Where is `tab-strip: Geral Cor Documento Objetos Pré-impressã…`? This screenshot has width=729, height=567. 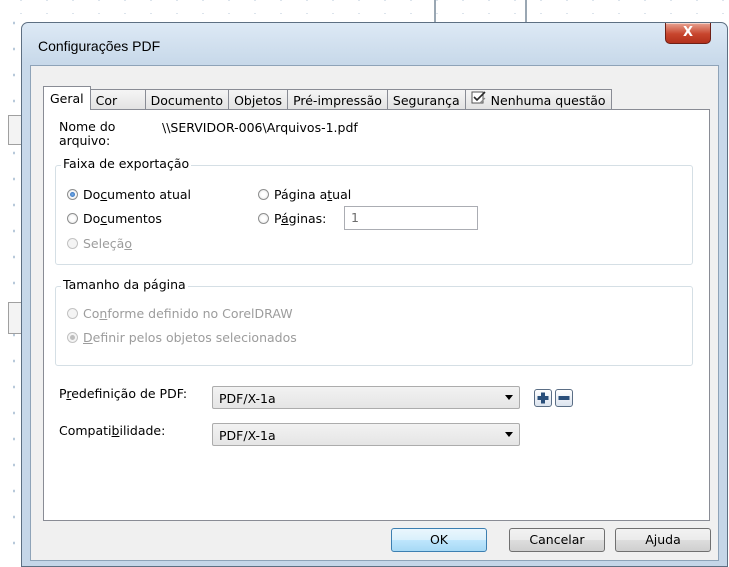
tab-strip: Geral Cor Documento Objetos Pré-impressã… is located at coordinates (327, 98).